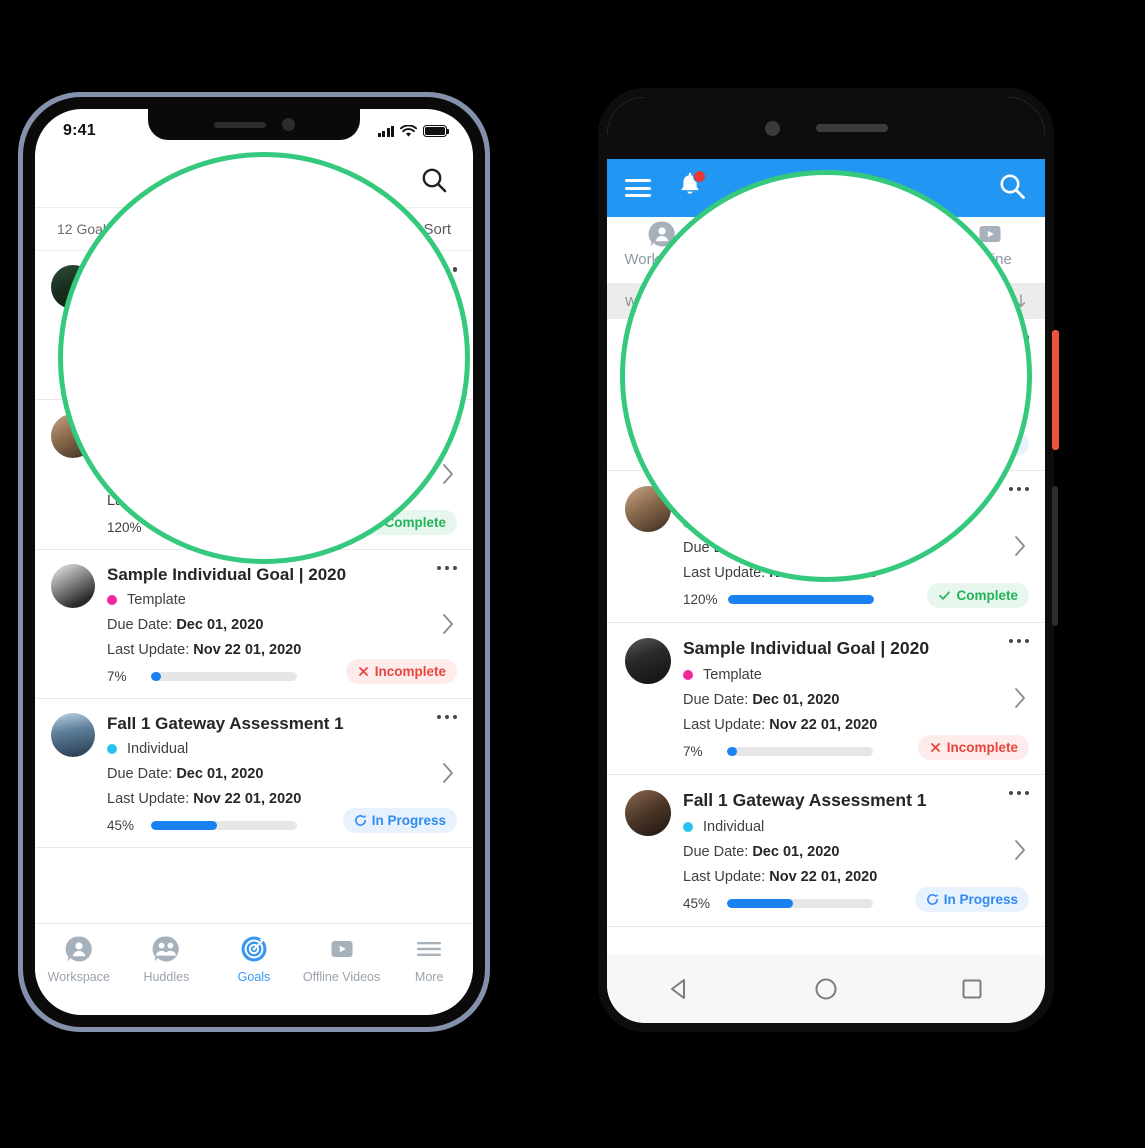  What do you see at coordinates (78, 977) in the screenshot?
I see `tab-label: Workspace` at bounding box center [78, 977].